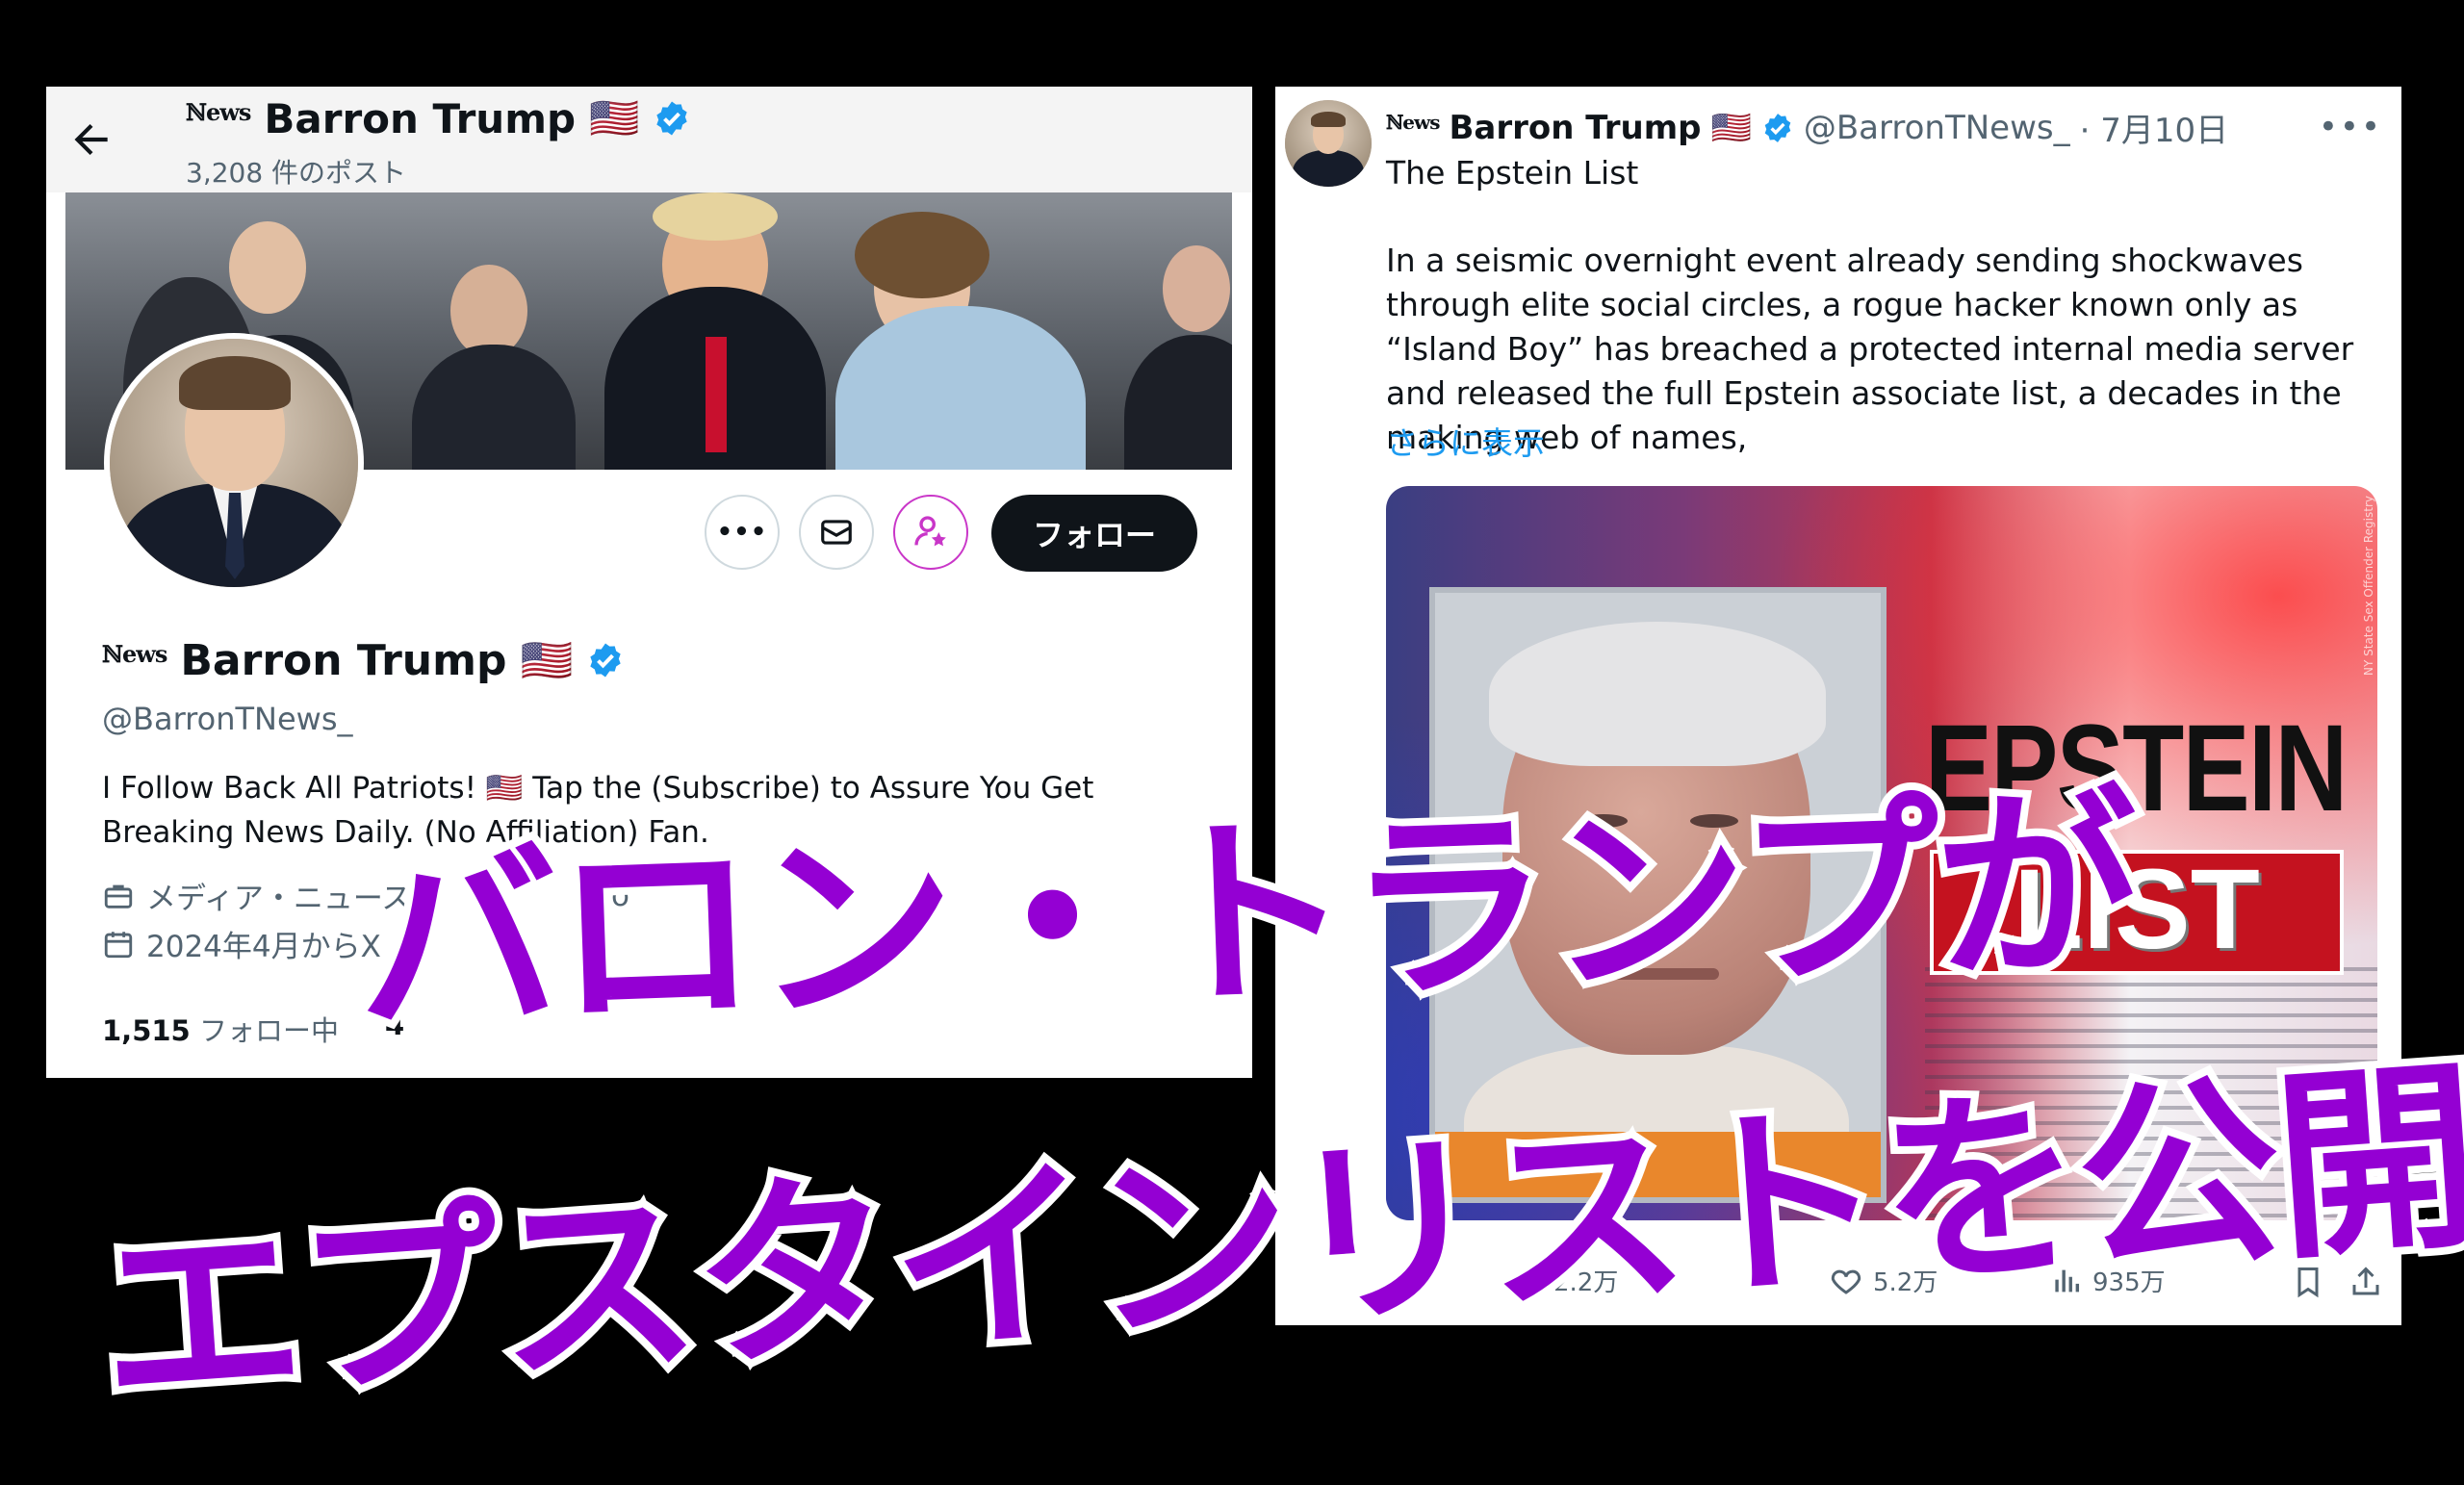  Describe the element at coordinates (118, 896) in the screenshot. I see `briefcase-icon` at that location.